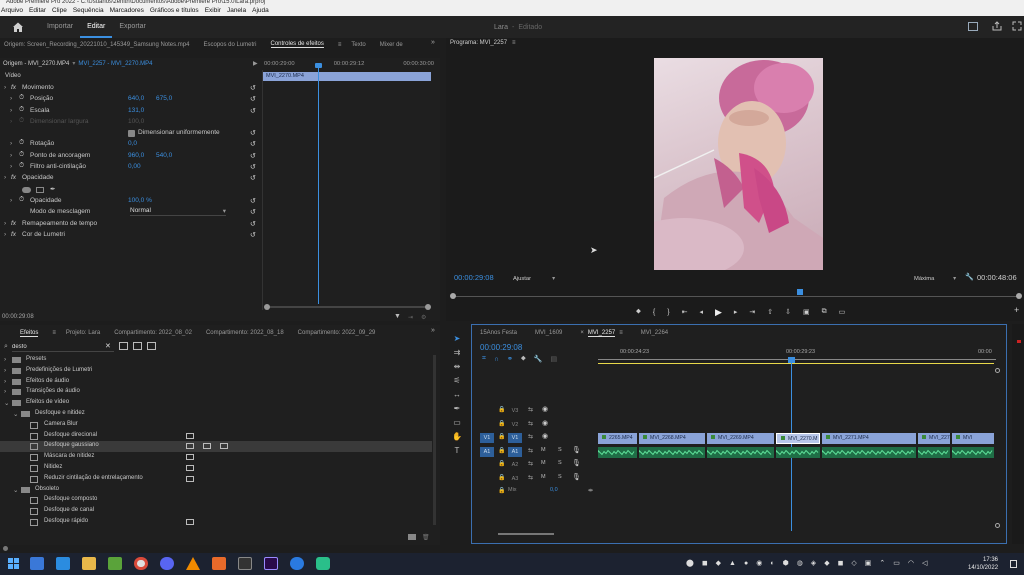  I want to click on taskview-icon, so click(37, 563).